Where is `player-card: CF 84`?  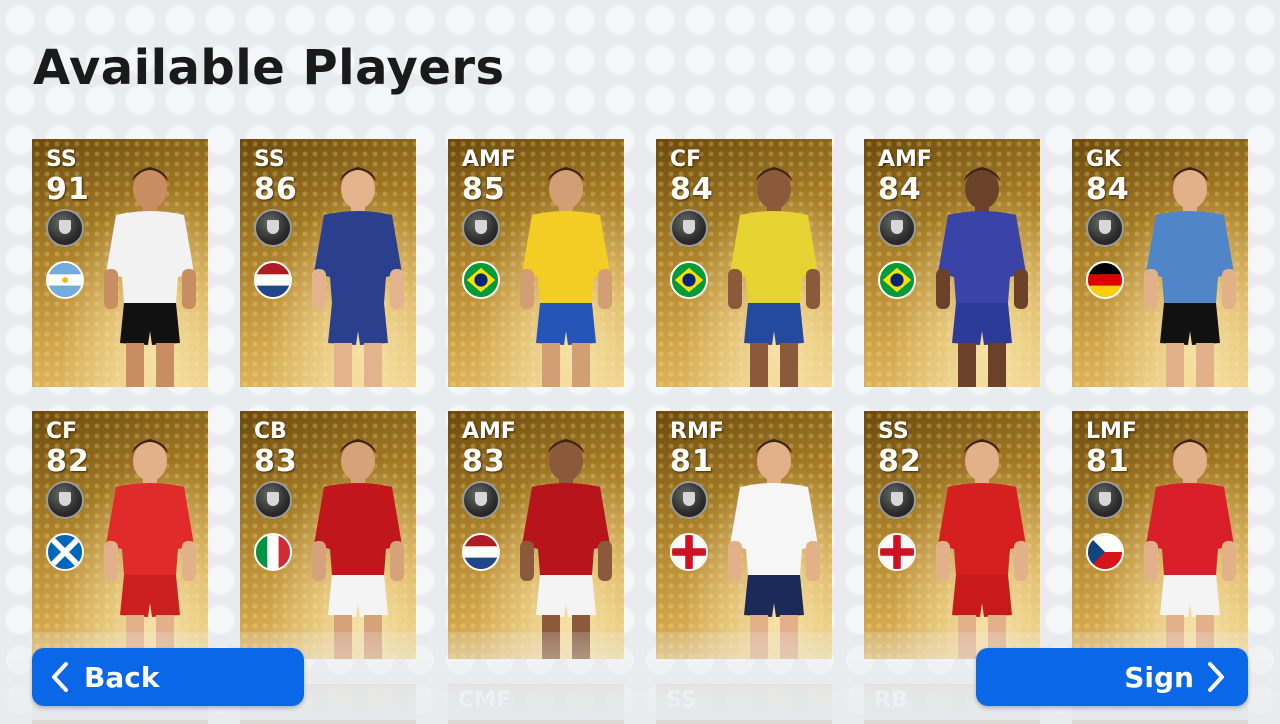
player-card: CF 84 is located at coordinates (744, 263).